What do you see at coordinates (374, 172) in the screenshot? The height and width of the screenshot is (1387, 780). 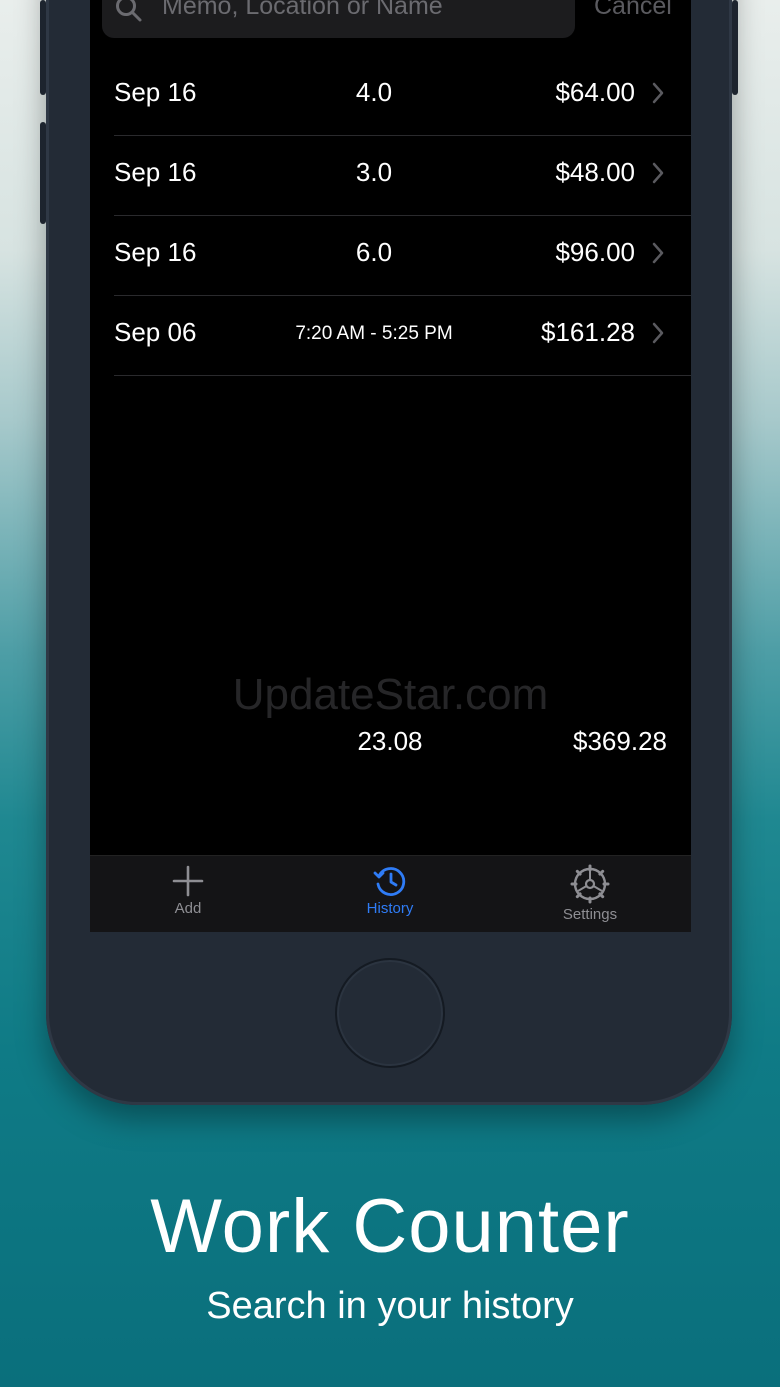 I see `entry-hours: 3.0` at bounding box center [374, 172].